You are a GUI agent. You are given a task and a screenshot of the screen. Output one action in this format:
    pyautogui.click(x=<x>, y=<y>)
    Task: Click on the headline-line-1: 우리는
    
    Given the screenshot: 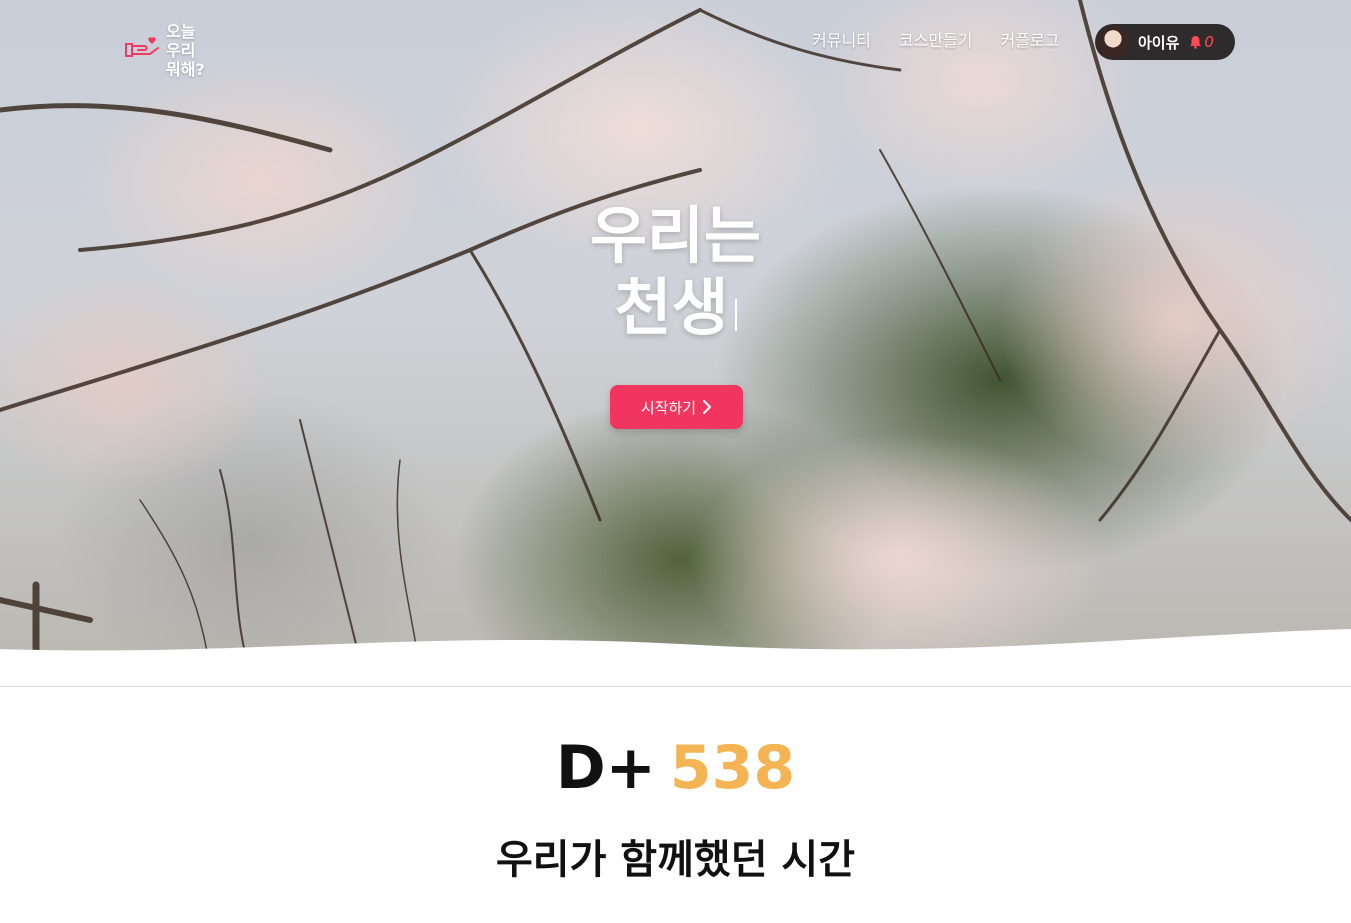 What is the action you would take?
    pyautogui.click(x=675, y=235)
    